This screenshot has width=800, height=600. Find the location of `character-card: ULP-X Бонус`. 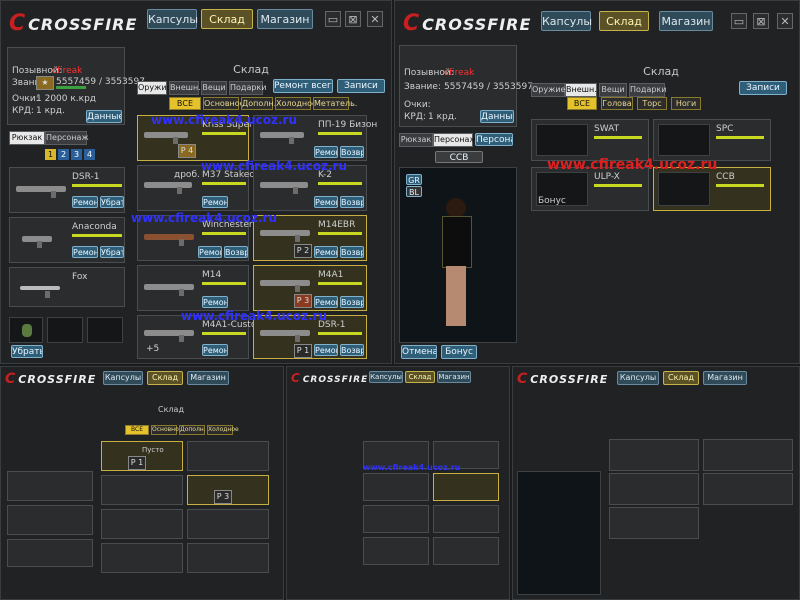

character-card: ULP-X Бонус is located at coordinates (590, 189).